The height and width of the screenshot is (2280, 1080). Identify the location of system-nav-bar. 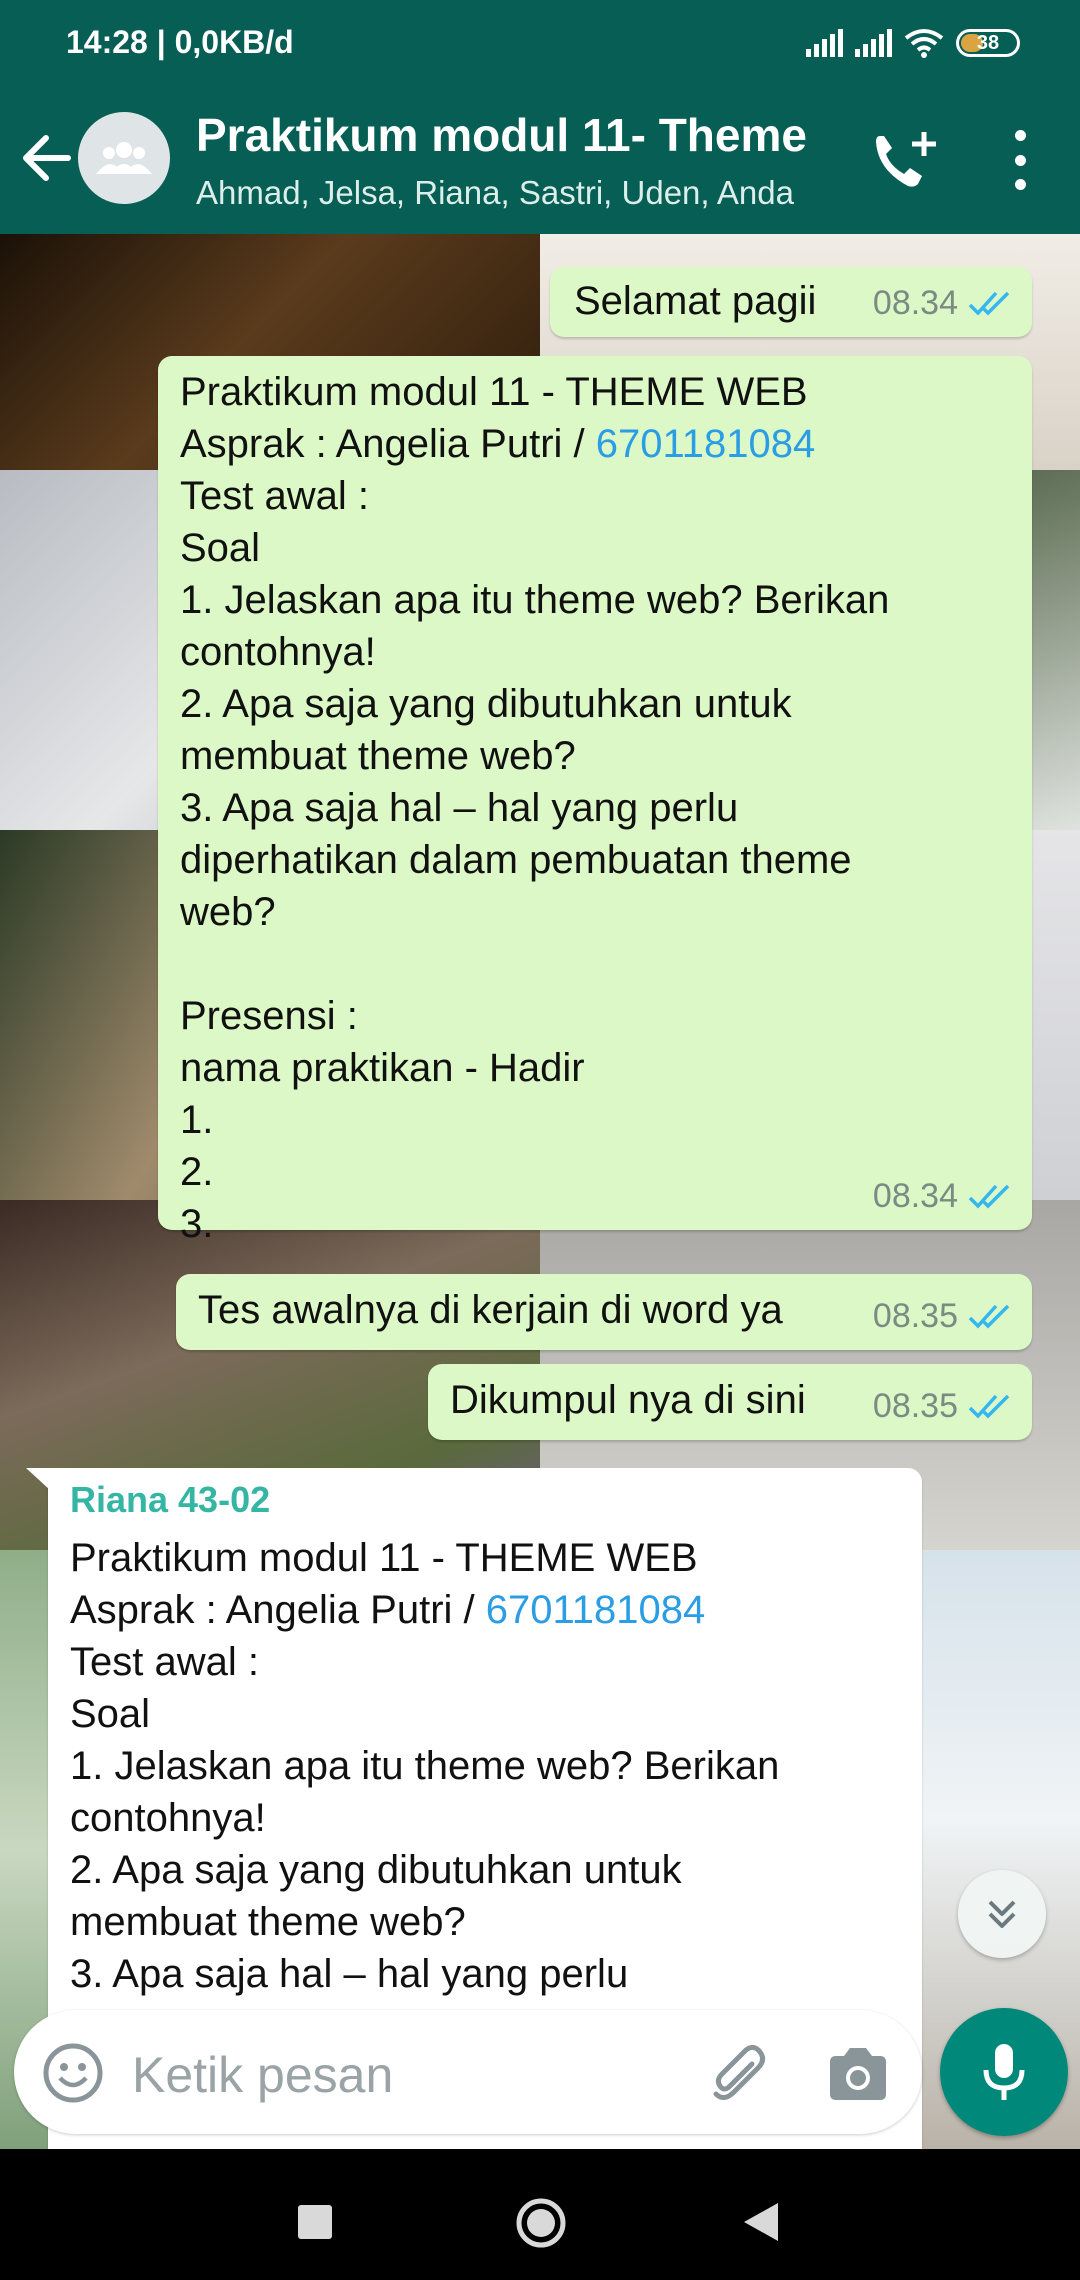
(540, 2214).